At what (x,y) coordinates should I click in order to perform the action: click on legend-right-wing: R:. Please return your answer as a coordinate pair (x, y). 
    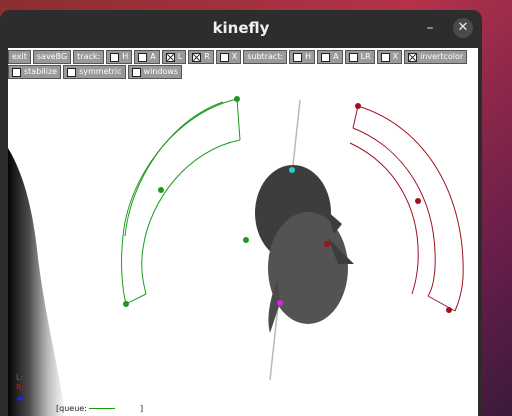
    Looking at the image, I should click on (20, 387).